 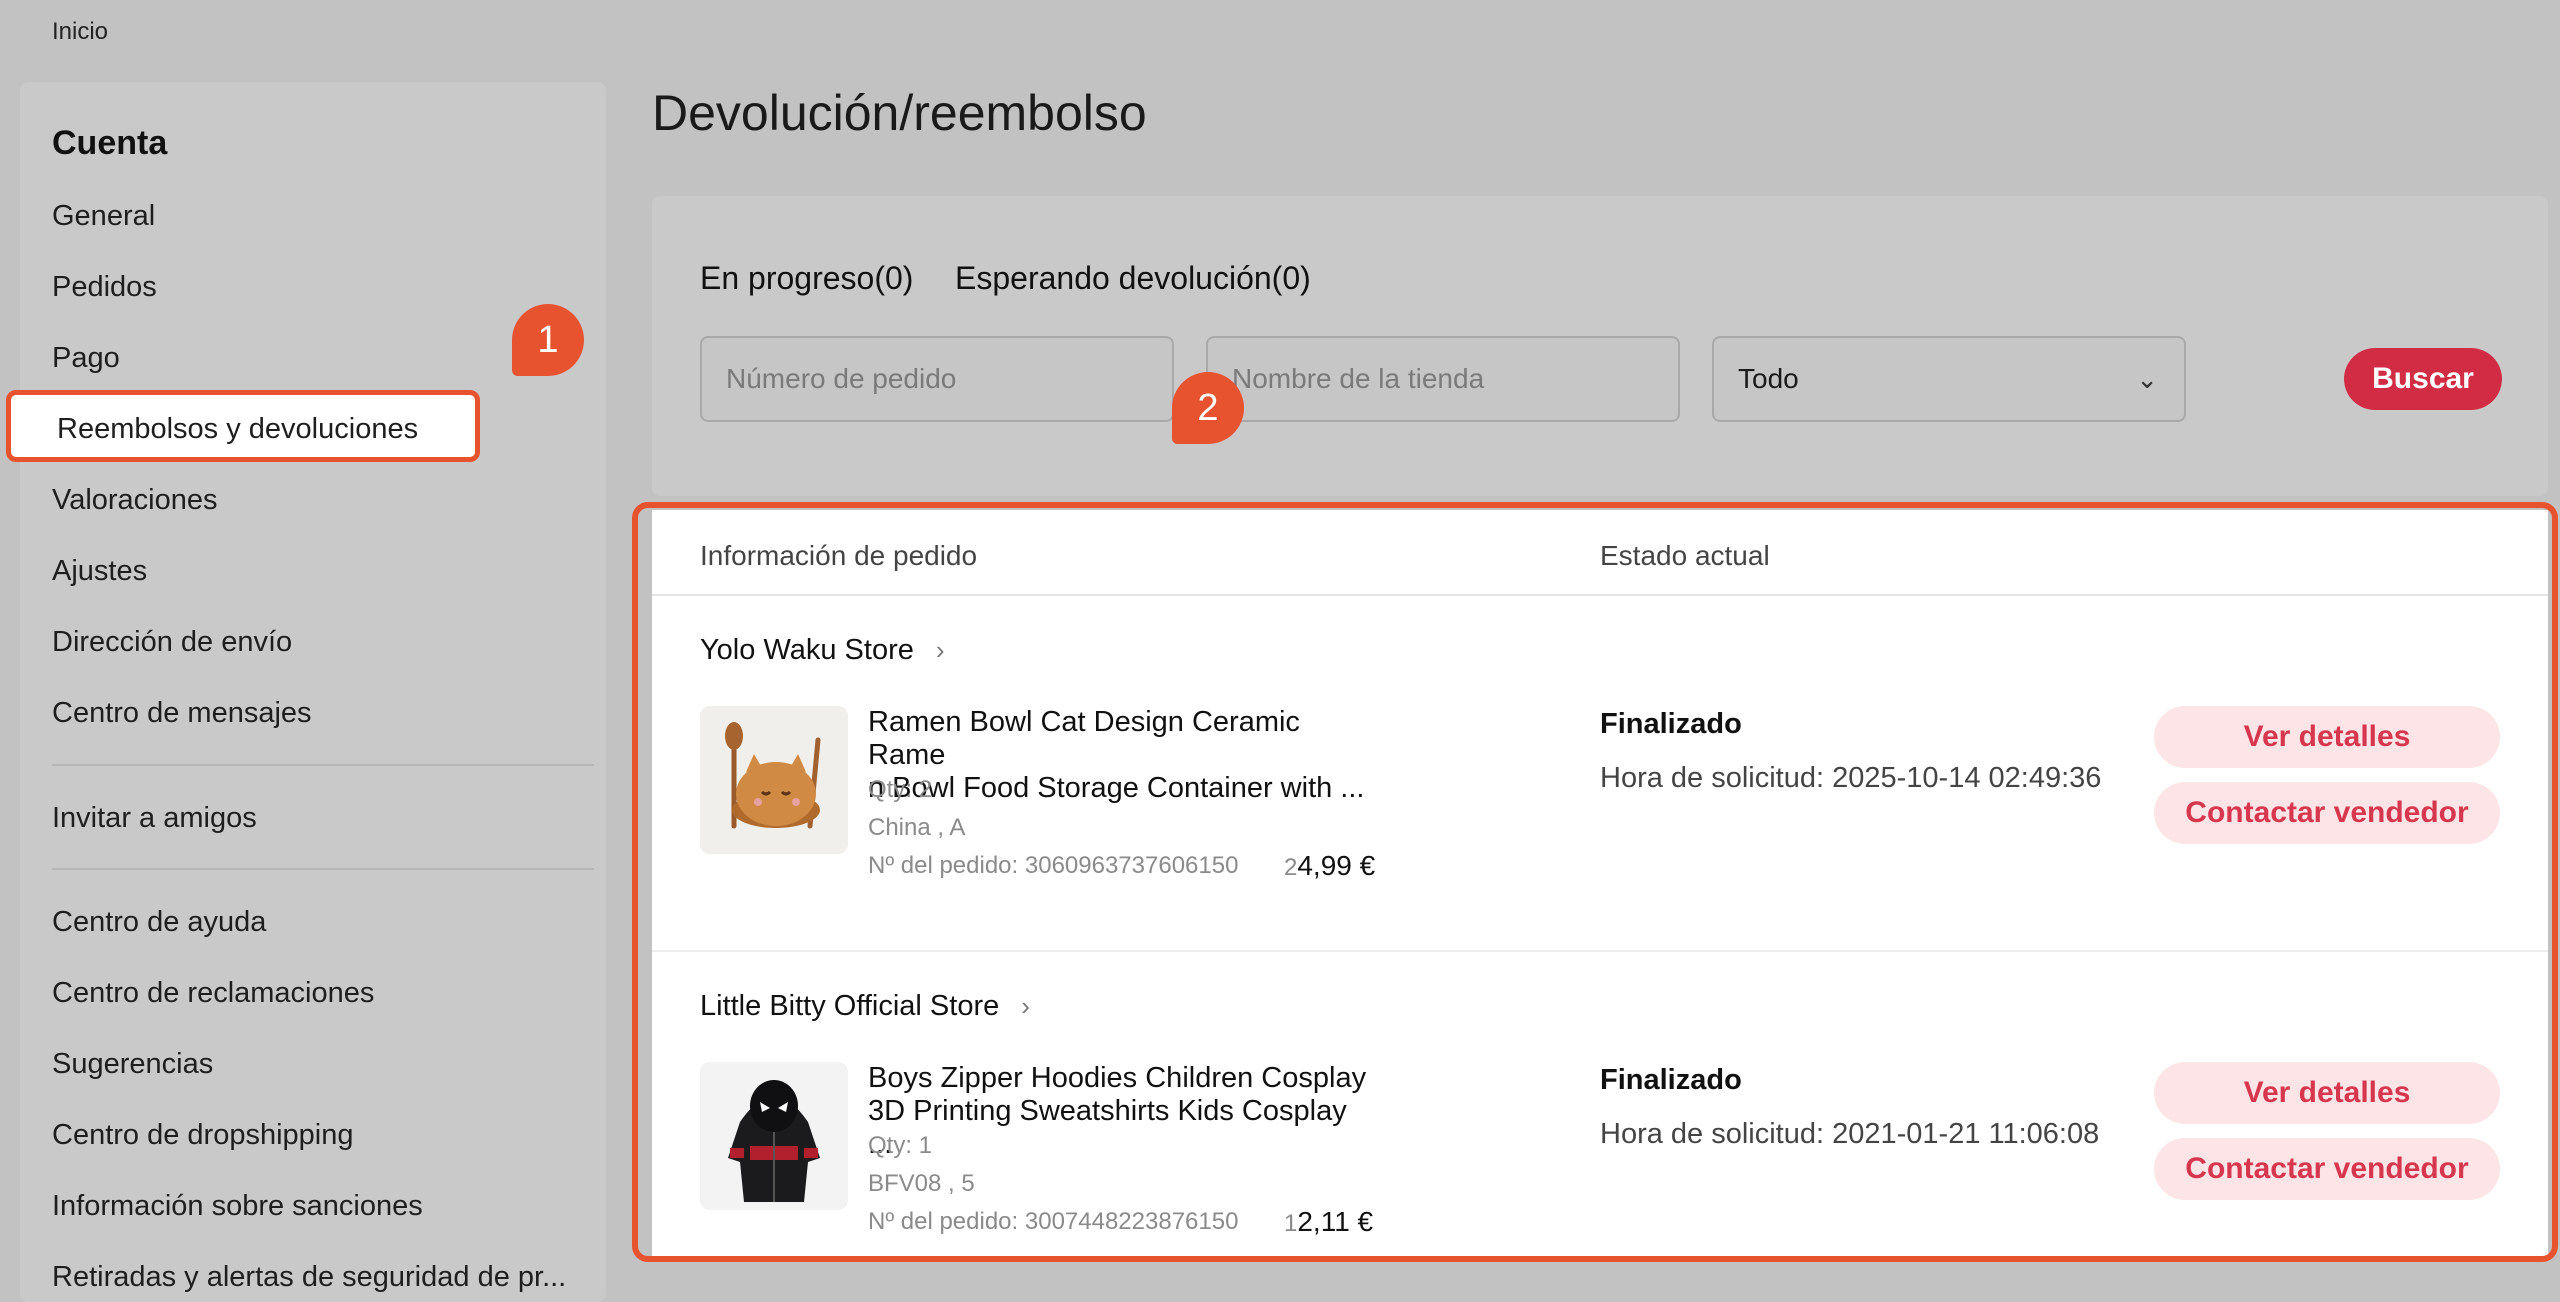 What do you see at coordinates (1768, 378) in the screenshot?
I see `status-select-value: Todo` at bounding box center [1768, 378].